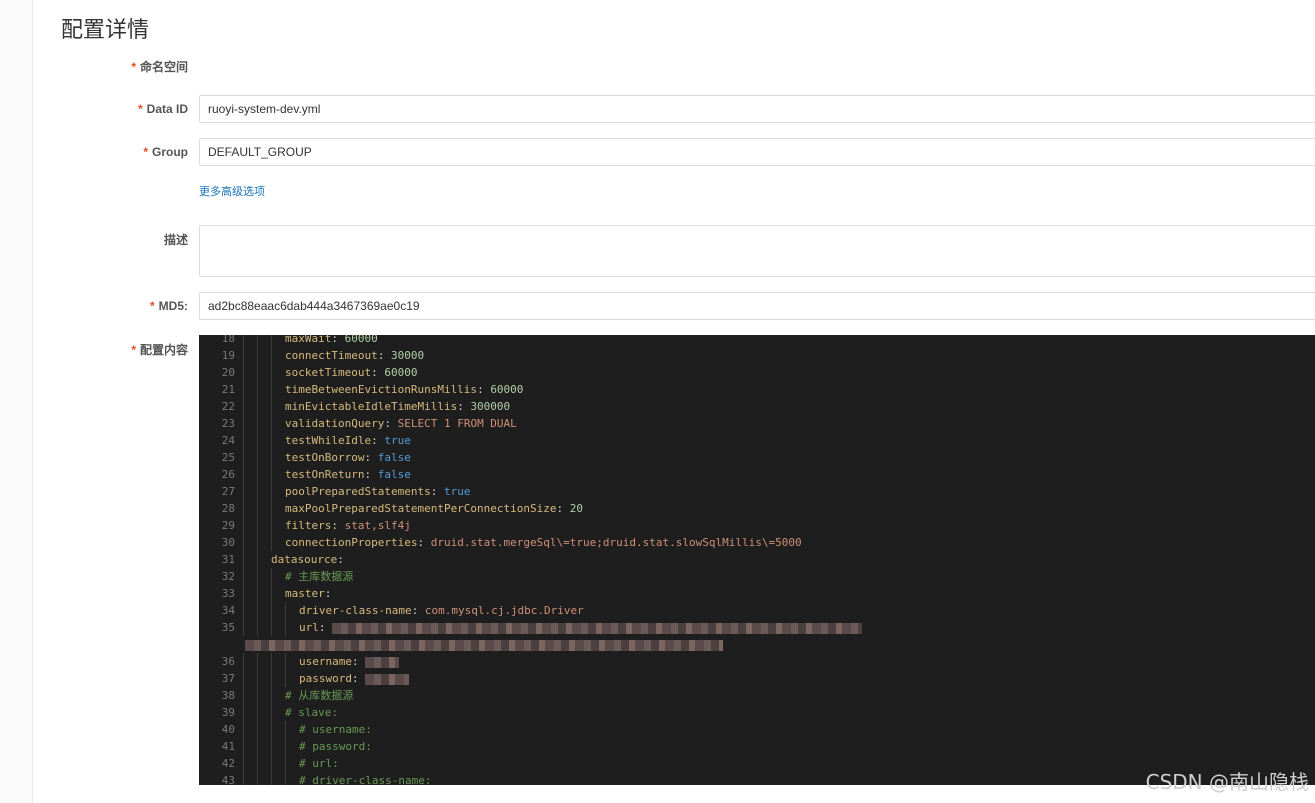 The image size is (1315, 803). Describe the element at coordinates (325, 678) in the screenshot. I see `code-token: password` at that location.